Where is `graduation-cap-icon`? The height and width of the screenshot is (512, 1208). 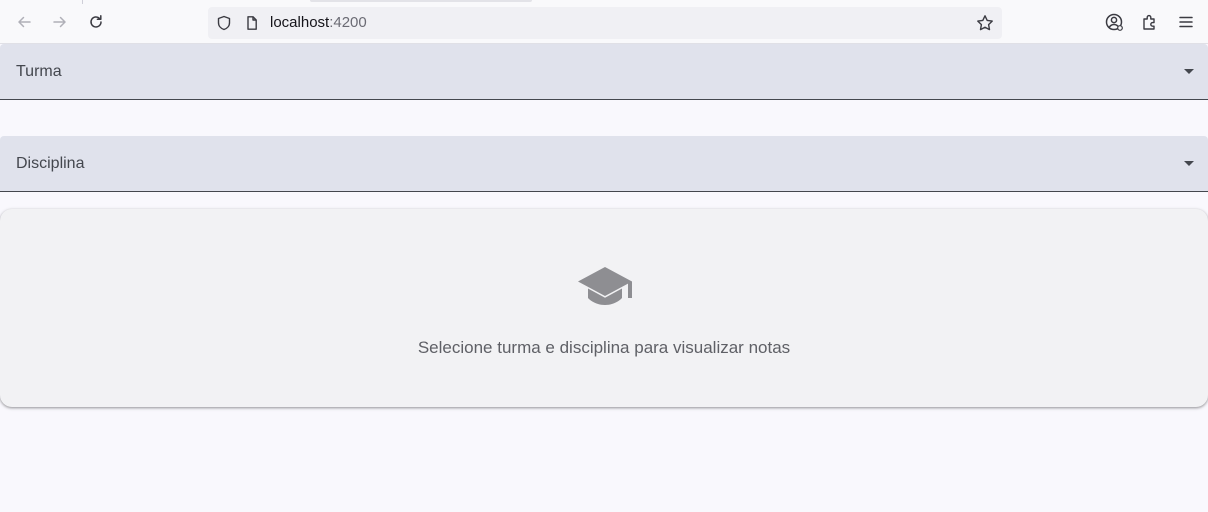 graduation-cap-icon is located at coordinates (605, 286).